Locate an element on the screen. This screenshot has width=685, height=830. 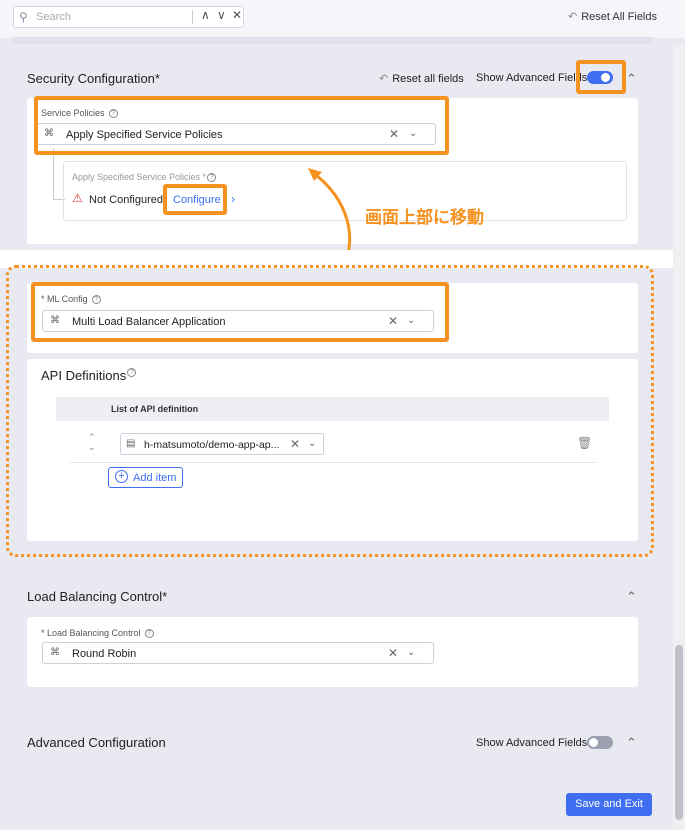
next-result-icon: ∨ is located at coordinates (221, 15).